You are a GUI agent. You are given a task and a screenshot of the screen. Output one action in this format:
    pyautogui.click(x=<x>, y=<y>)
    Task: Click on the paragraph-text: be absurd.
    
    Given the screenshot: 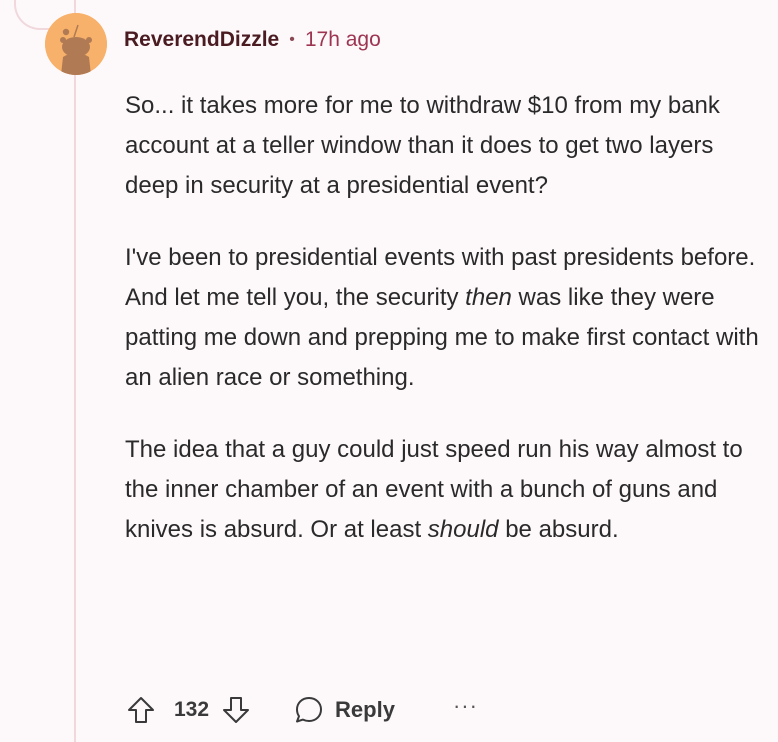 What is the action you would take?
    pyautogui.click(x=558, y=529)
    